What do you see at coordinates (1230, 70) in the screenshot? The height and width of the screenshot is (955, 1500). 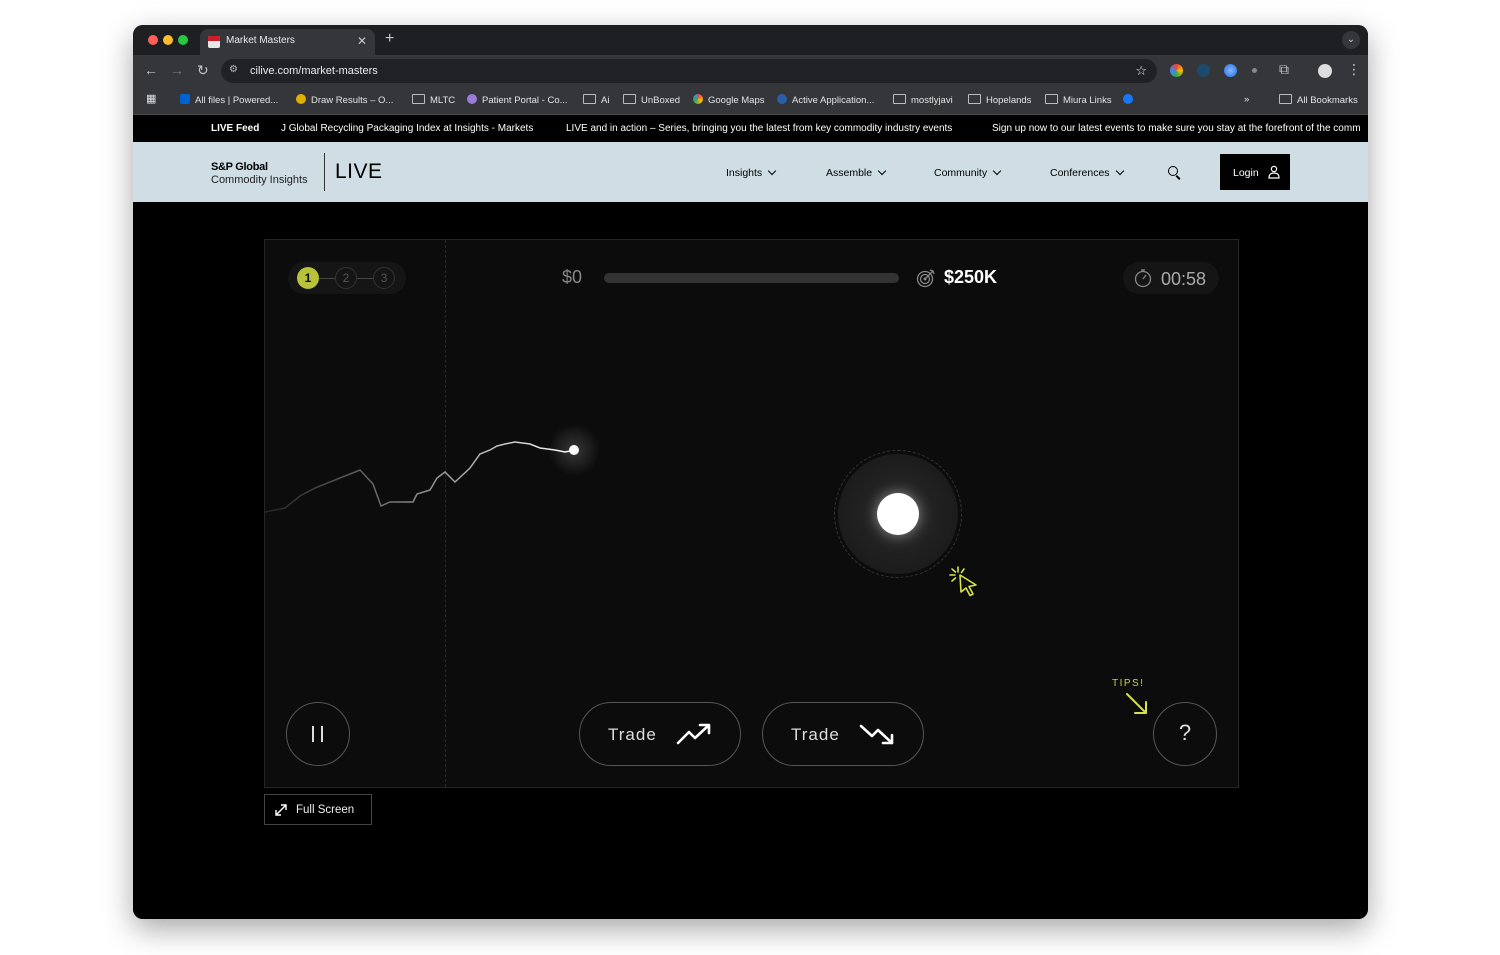 I see `extension-globe-icon` at bounding box center [1230, 70].